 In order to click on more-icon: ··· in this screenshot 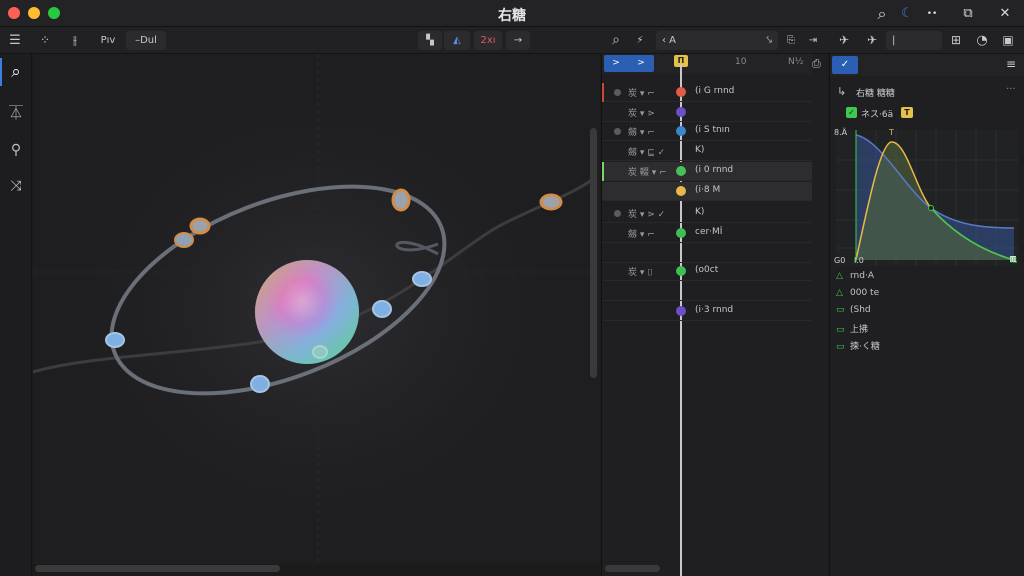, I will do `click(1011, 89)`.